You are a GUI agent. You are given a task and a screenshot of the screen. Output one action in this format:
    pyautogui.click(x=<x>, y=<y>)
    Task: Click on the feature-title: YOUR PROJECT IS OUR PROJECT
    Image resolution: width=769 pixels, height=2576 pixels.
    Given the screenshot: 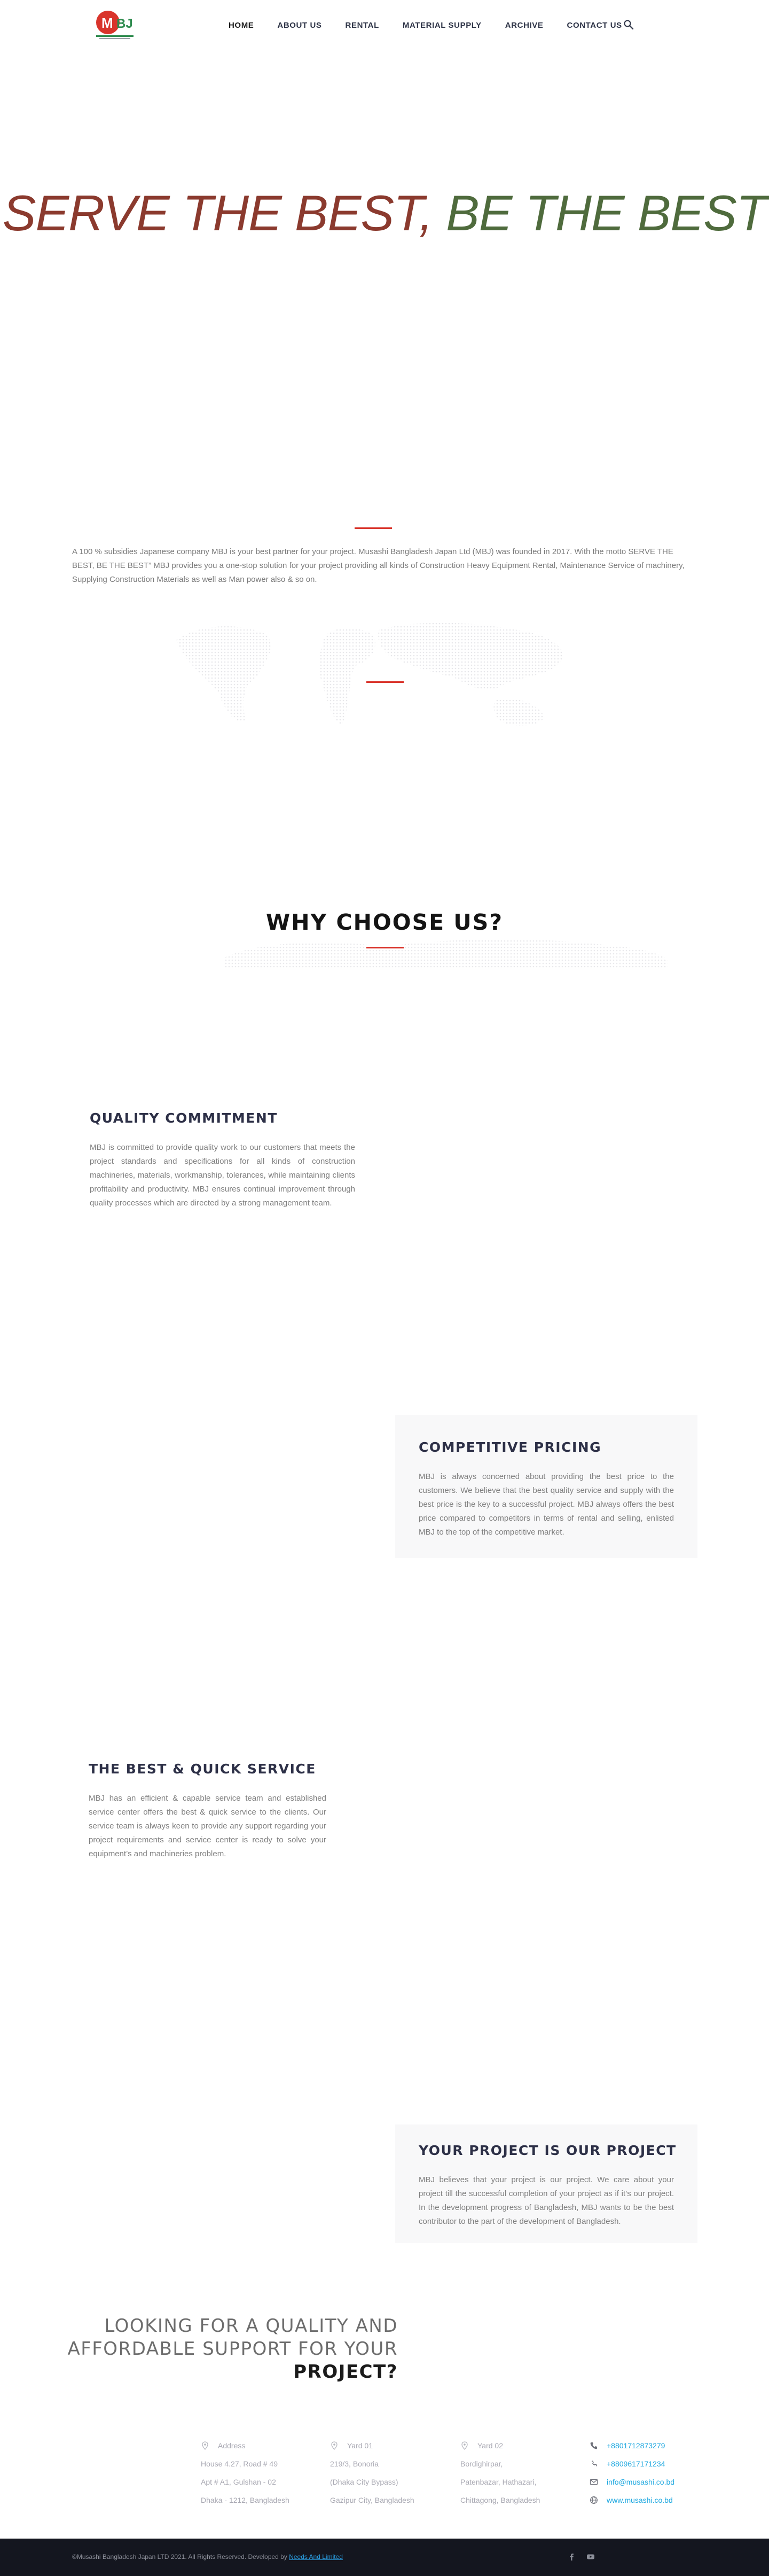 What is the action you would take?
    pyautogui.click(x=548, y=2150)
    